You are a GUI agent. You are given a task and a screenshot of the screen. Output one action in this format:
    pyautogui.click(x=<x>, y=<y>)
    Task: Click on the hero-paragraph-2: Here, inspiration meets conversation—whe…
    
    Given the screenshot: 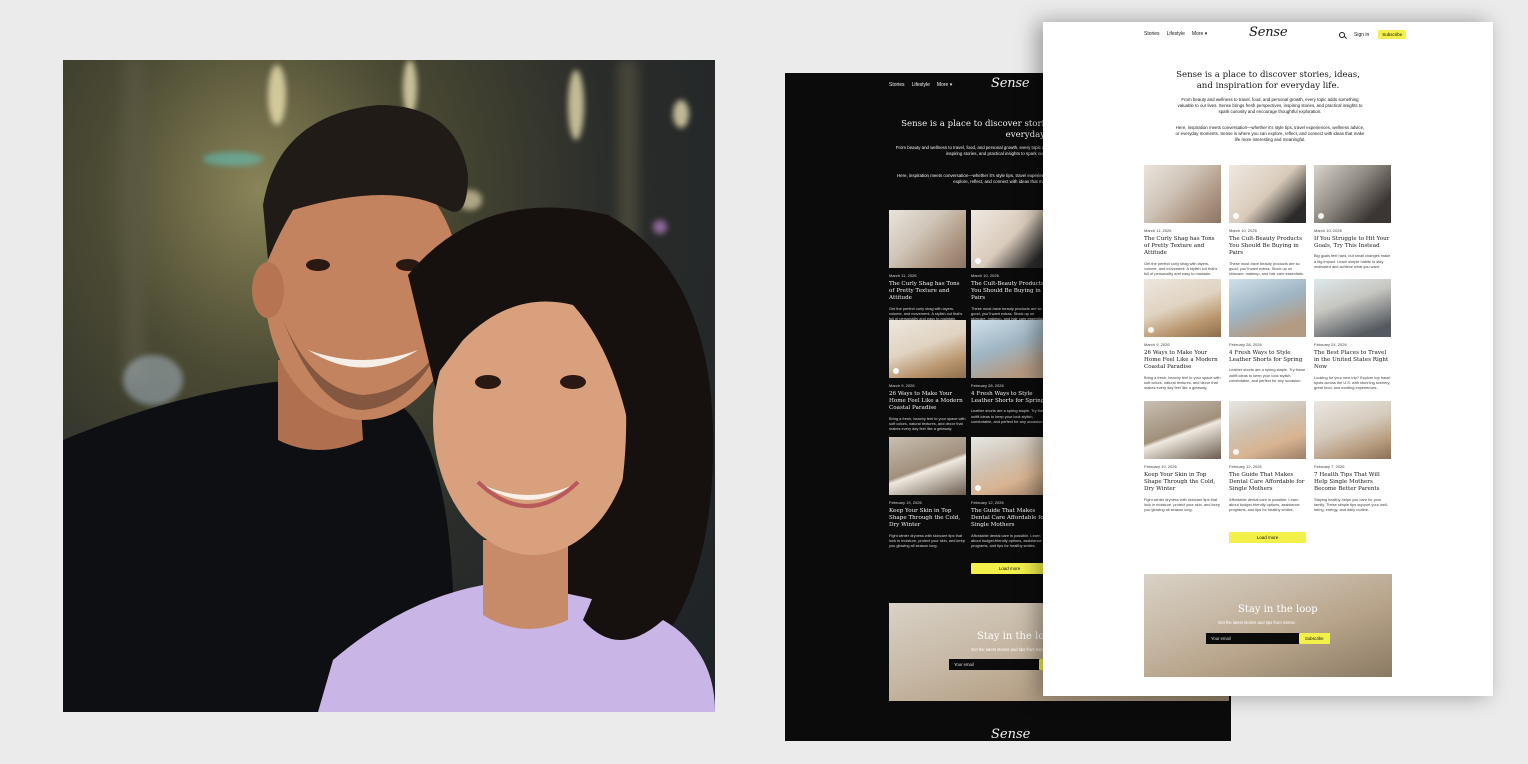 What is the action you would take?
    pyautogui.click(x=1270, y=134)
    